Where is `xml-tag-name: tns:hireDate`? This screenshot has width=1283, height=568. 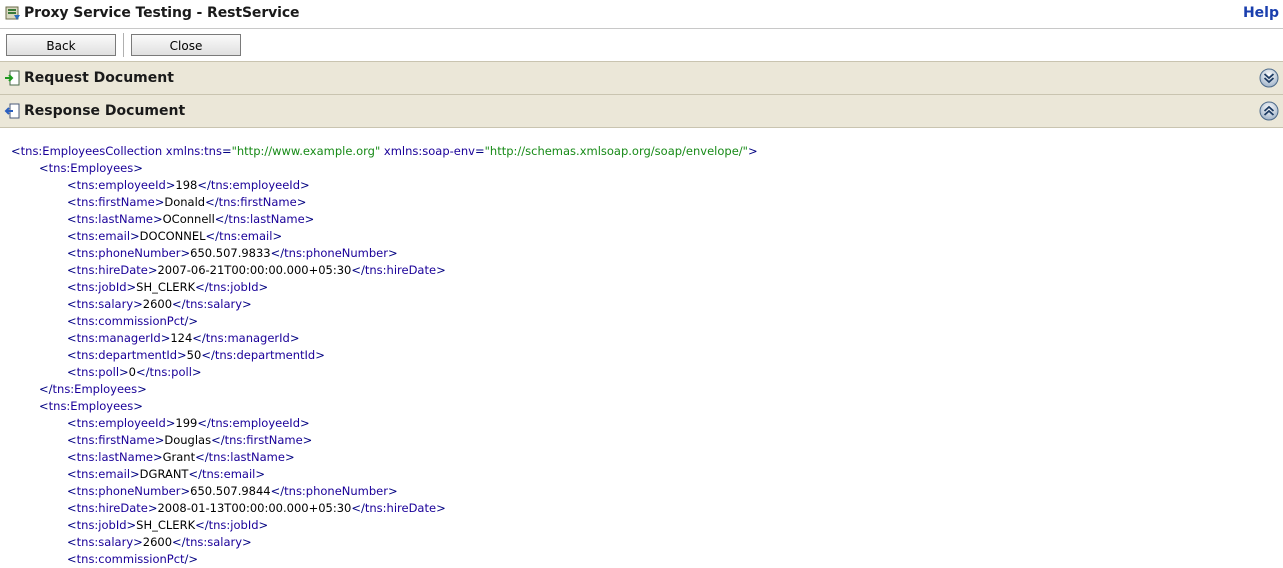 xml-tag-name: tns:hireDate is located at coordinates (112, 270).